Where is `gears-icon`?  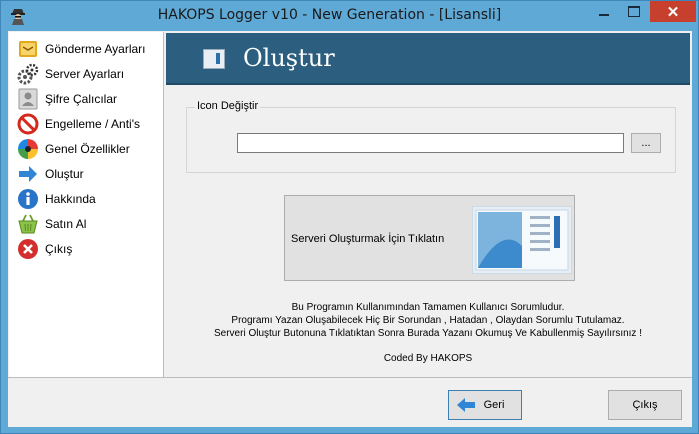
gears-icon is located at coordinates (28, 74).